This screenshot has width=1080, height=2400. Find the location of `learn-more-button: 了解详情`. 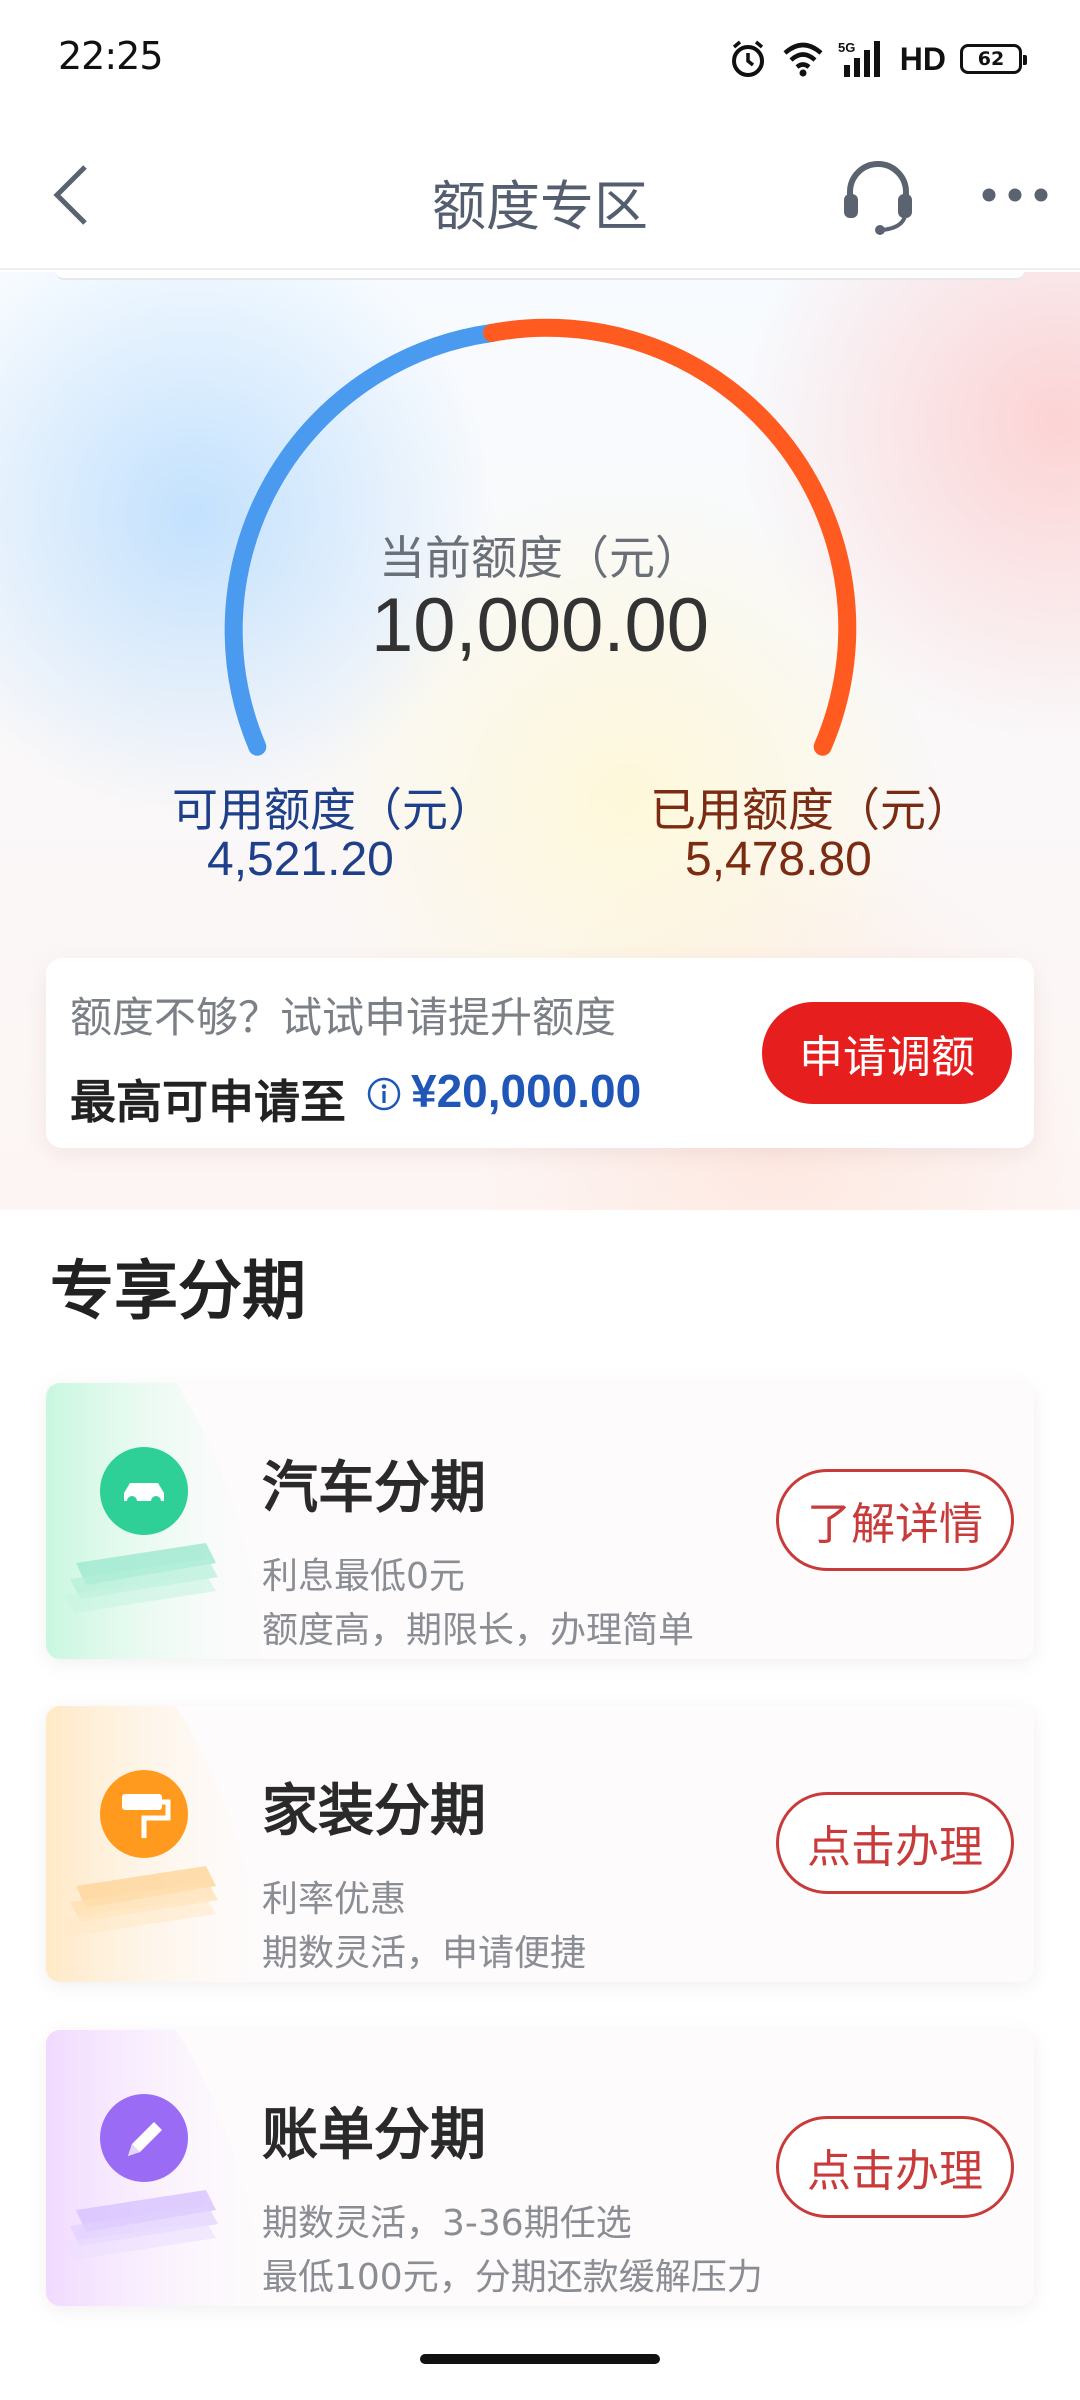

learn-more-button: 了解详情 is located at coordinates (895, 1520).